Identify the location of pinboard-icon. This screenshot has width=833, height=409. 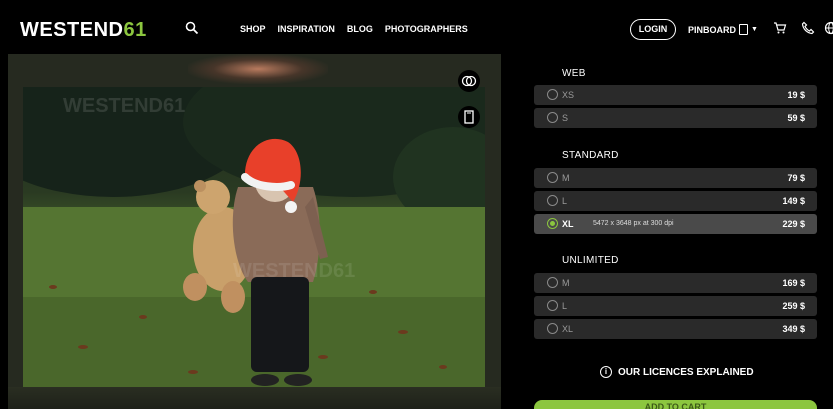
(744, 29).